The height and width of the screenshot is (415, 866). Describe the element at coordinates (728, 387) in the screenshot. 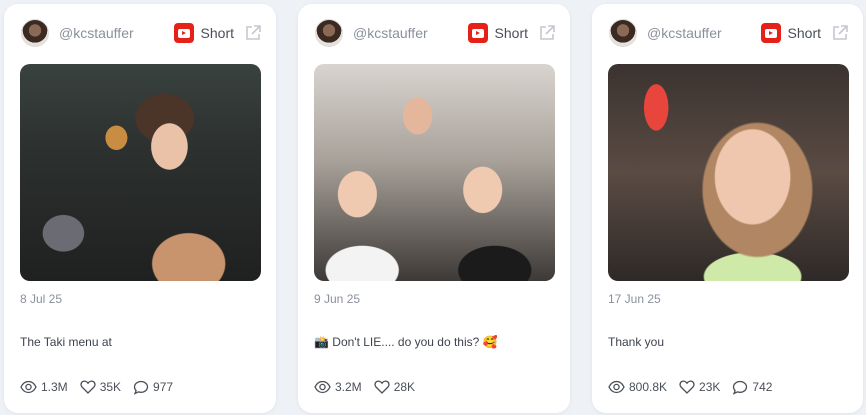

I see `post-stats: 800.8K 23K 742` at that location.